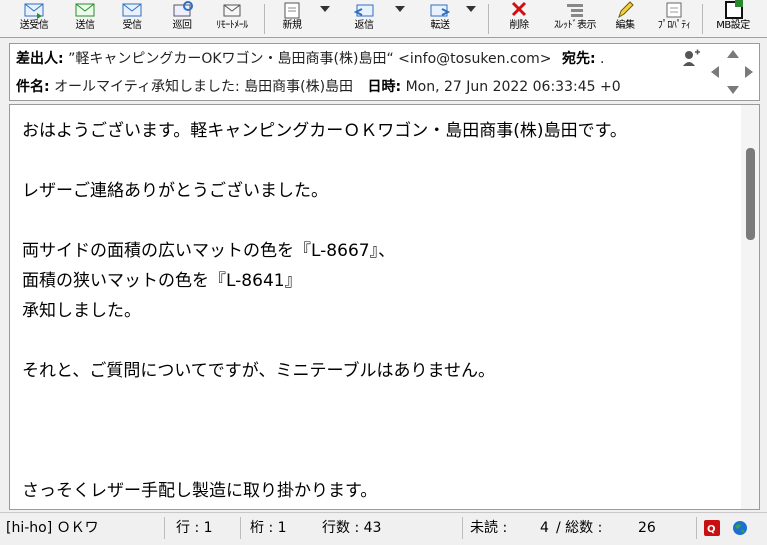 This screenshot has width=767, height=545. What do you see at coordinates (364, 10) in the screenshot?
I see `reply-icon` at bounding box center [364, 10].